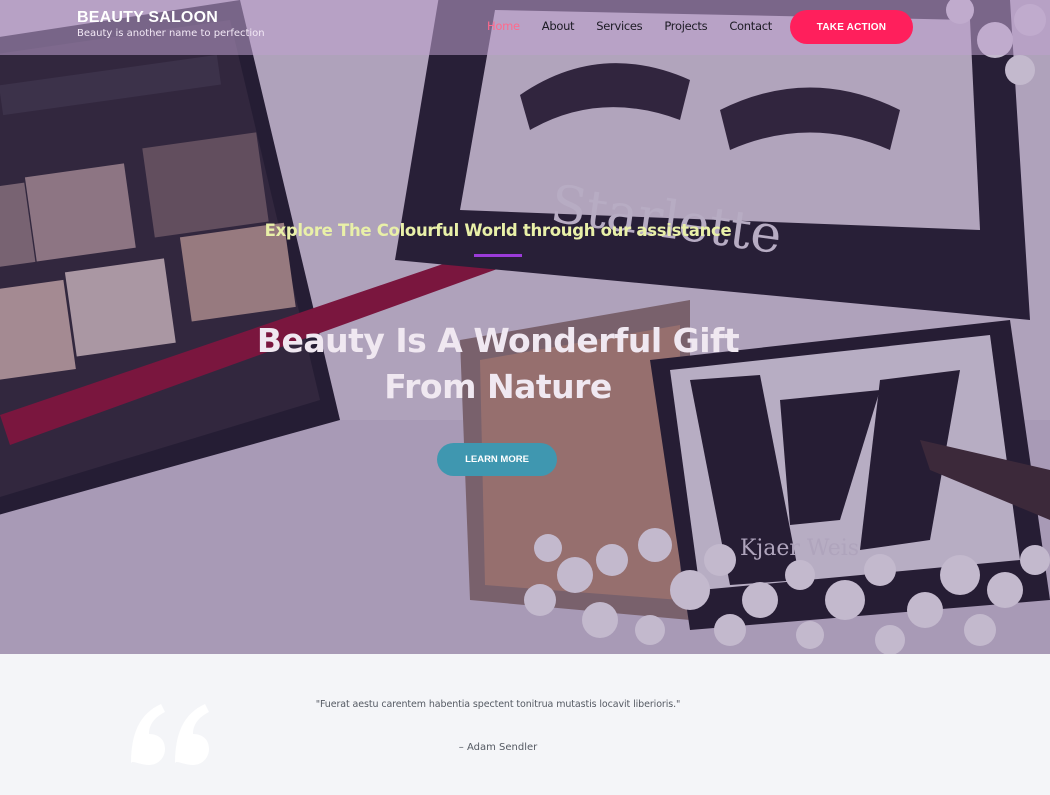 This screenshot has height=795, width=1050. What do you see at coordinates (147, 17) in the screenshot?
I see `brand-title: BEAUTY SALOON` at bounding box center [147, 17].